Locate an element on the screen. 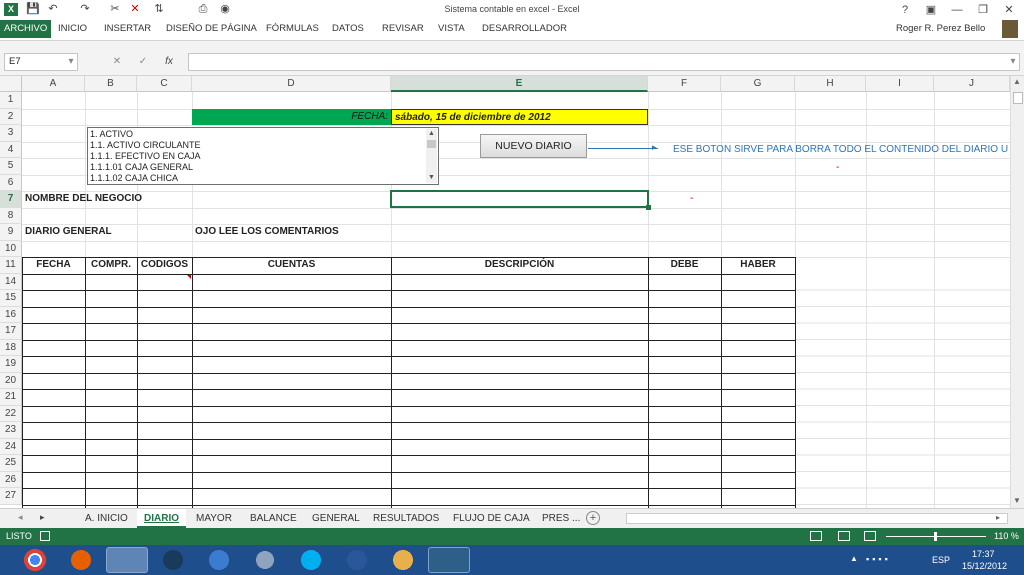 This screenshot has height=575, width=1024. chrome-icon is located at coordinates (35, 560).